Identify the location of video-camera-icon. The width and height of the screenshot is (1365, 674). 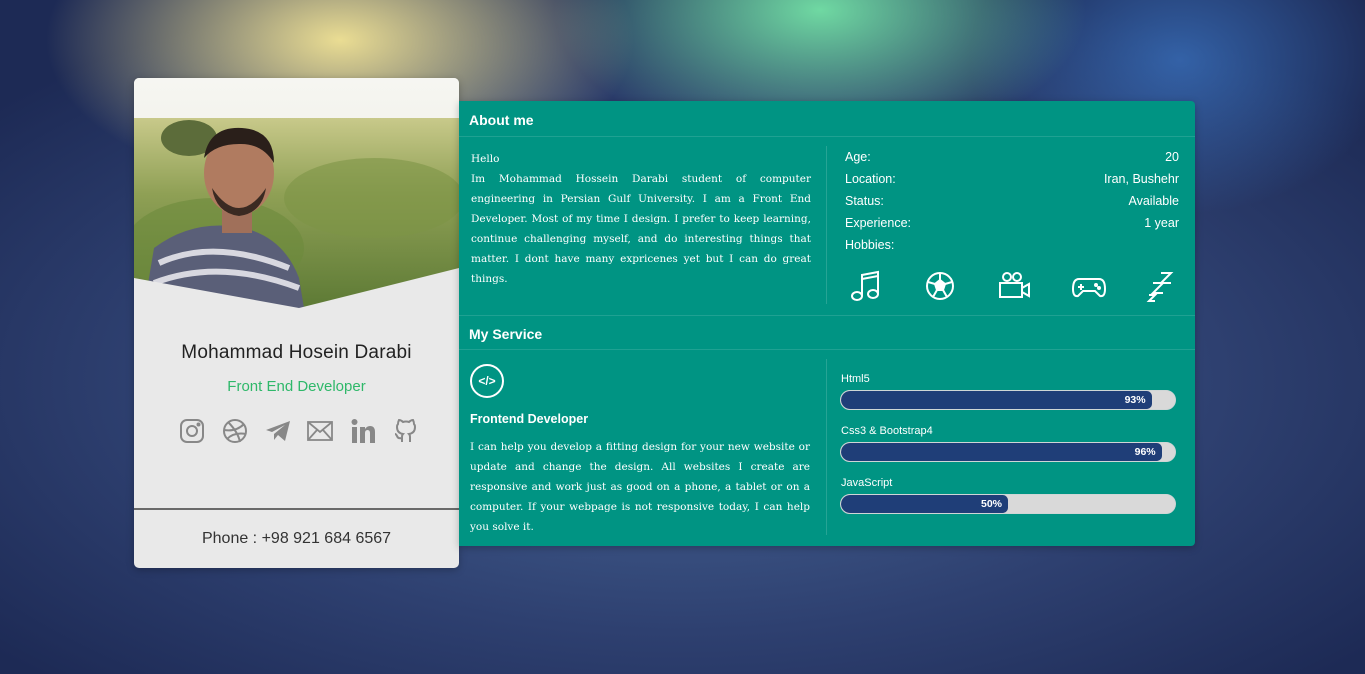
(1014, 286).